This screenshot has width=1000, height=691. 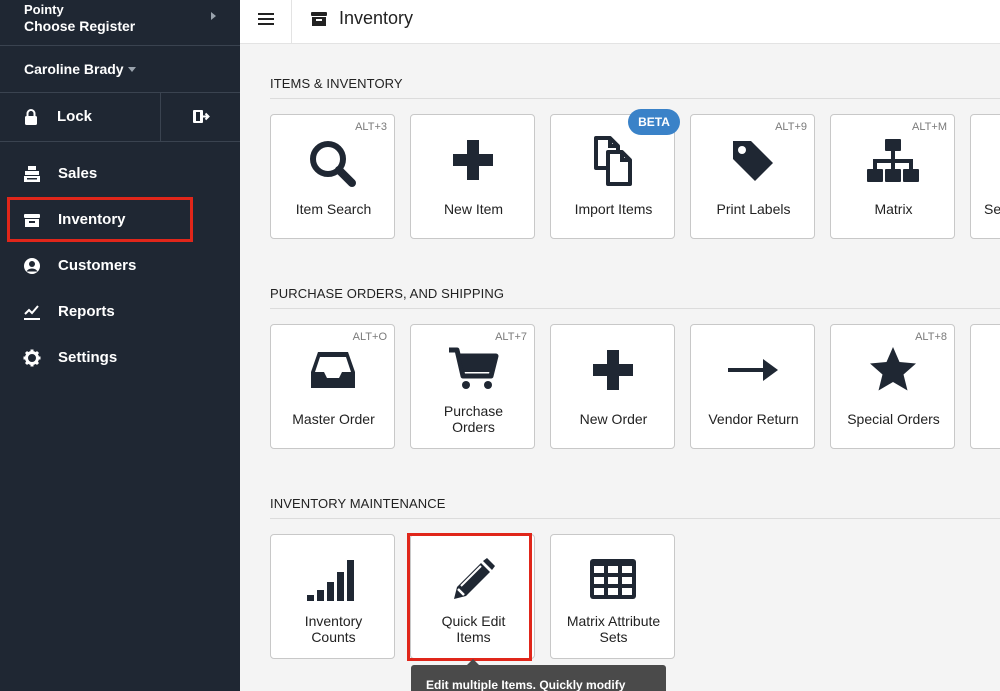 I want to click on tile-purchase-orders: ALT+7 Purchase Orders, so click(x=472, y=386).